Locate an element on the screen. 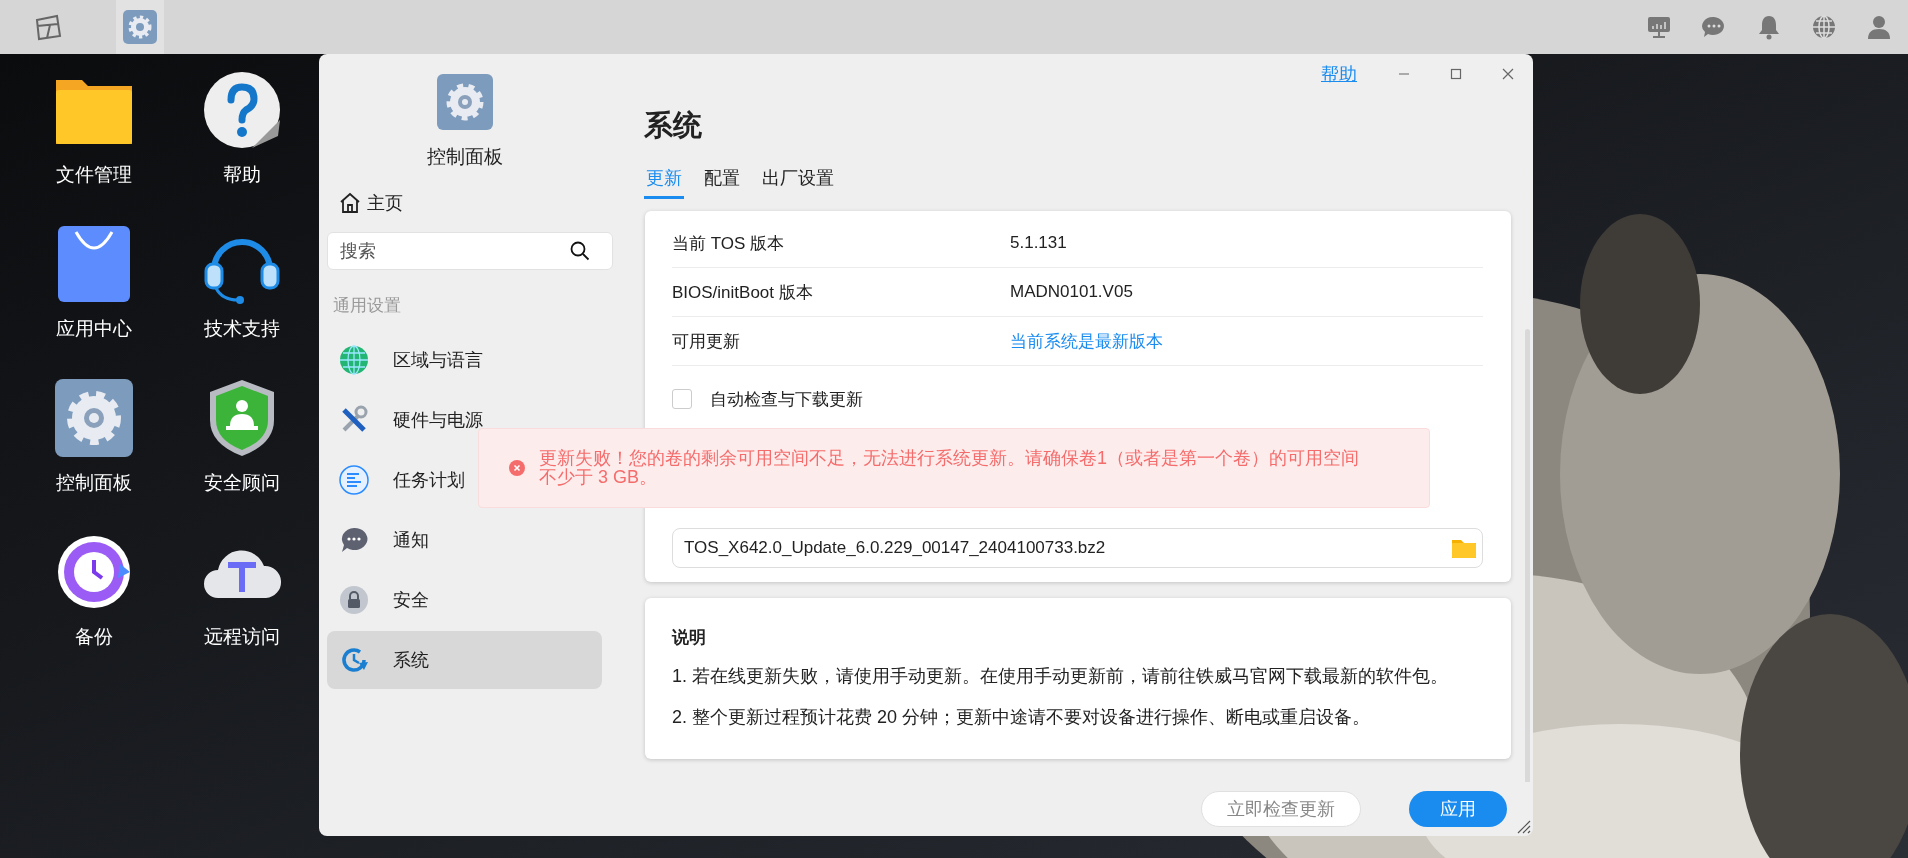  home-link: 主页 is located at coordinates (464, 203).